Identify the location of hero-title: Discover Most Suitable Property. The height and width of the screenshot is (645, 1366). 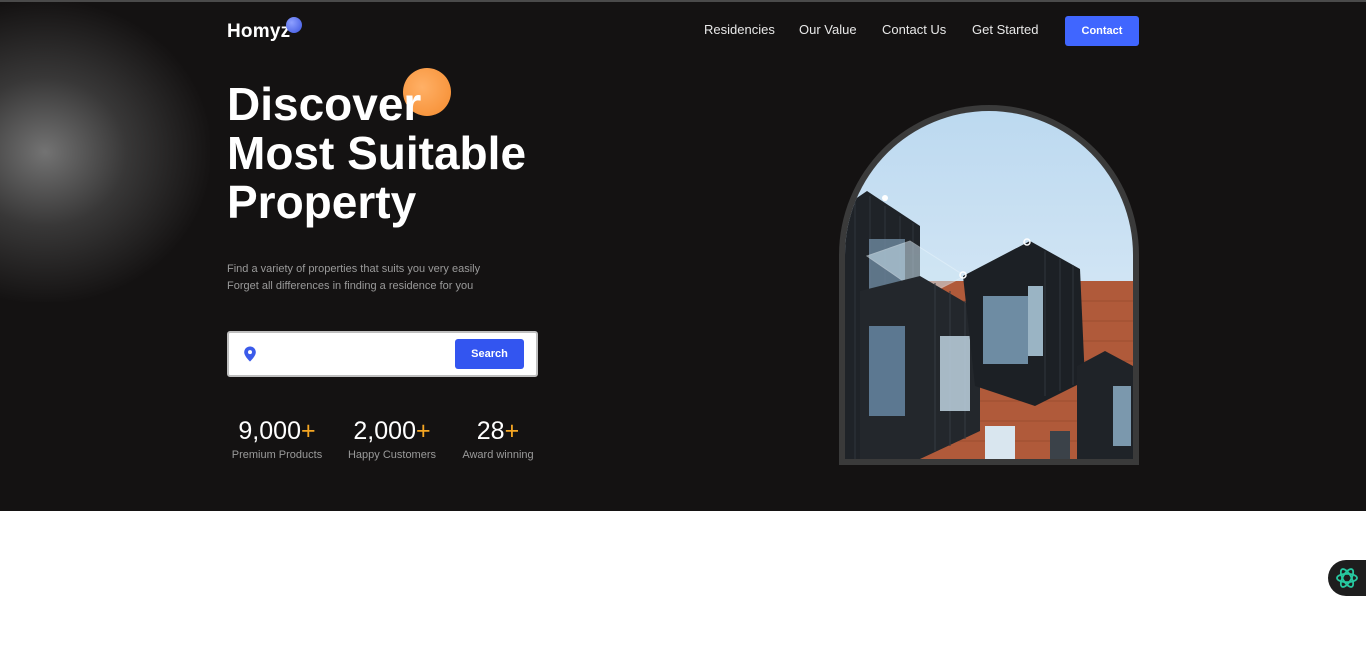
(376, 153).